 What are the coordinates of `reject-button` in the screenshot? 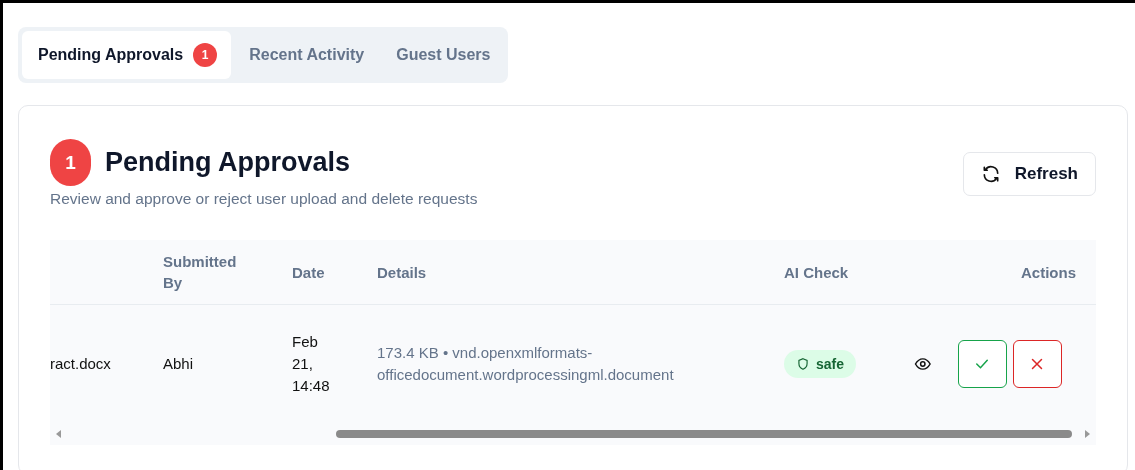 It's located at (1037, 364).